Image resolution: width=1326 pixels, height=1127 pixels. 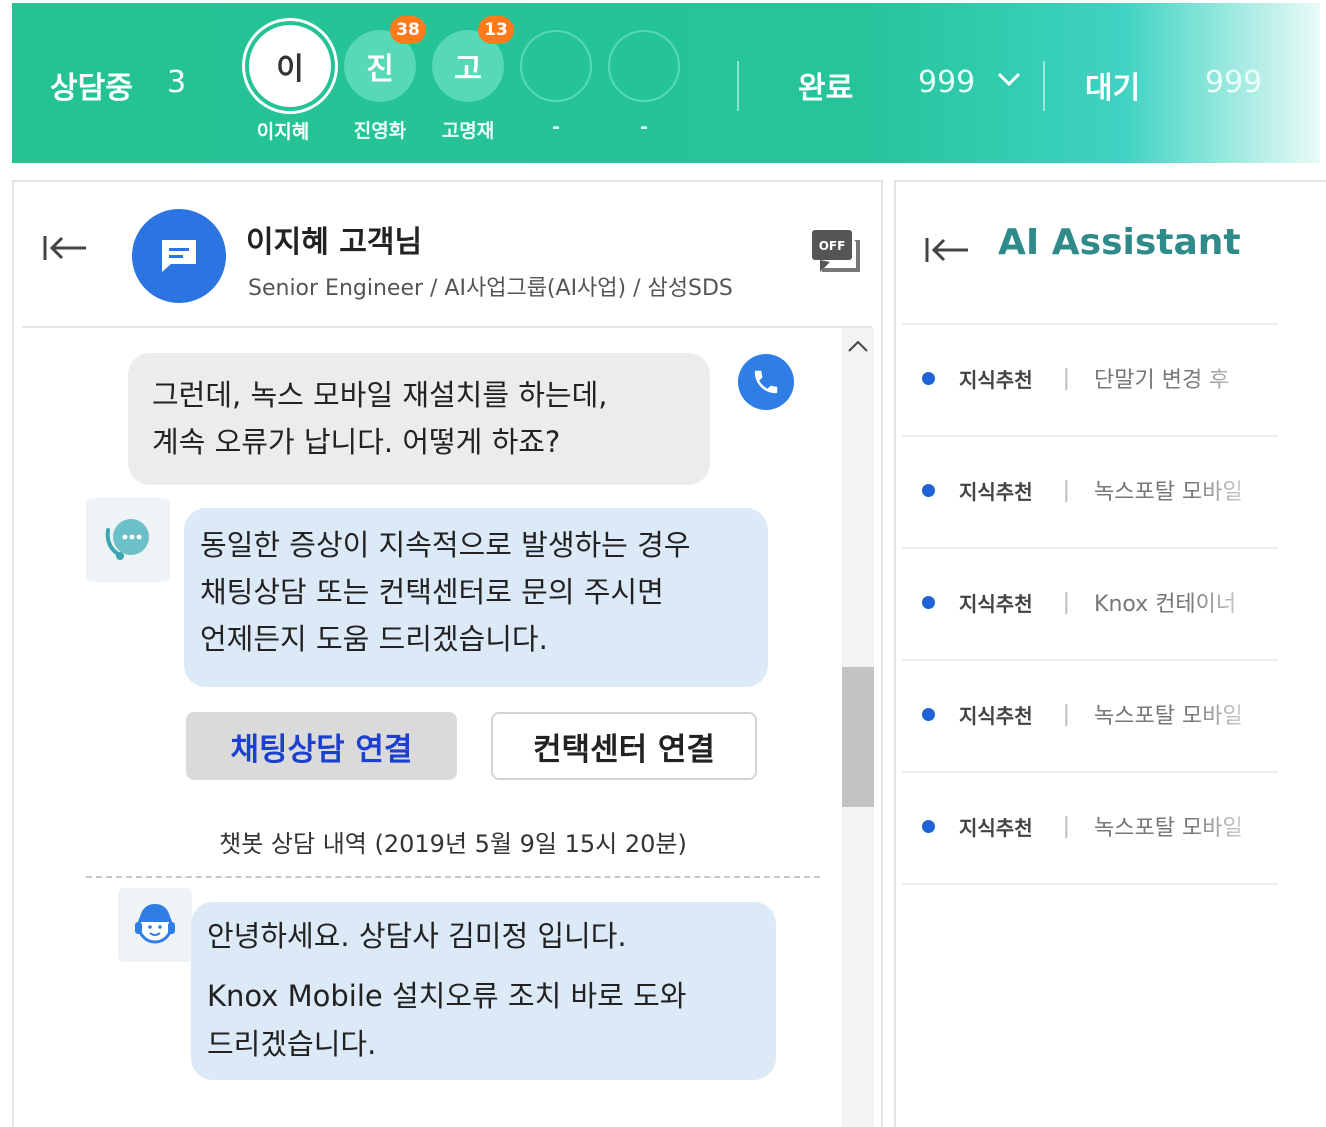 I want to click on chatbot-history-label: 챗봇 상담 내역 (2019년 5월 9일 15시 20분), so click(x=453, y=844).